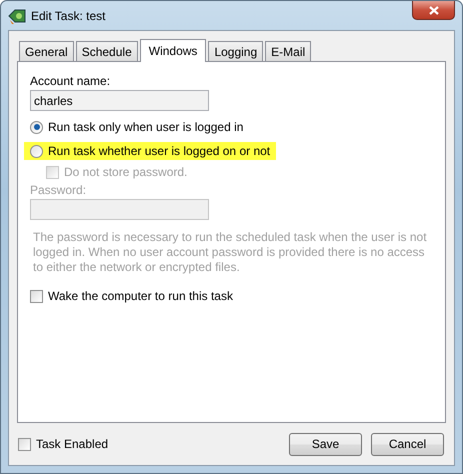 Image resolution: width=463 pixels, height=474 pixels. I want to click on tab: E-Mail, so click(288, 51).